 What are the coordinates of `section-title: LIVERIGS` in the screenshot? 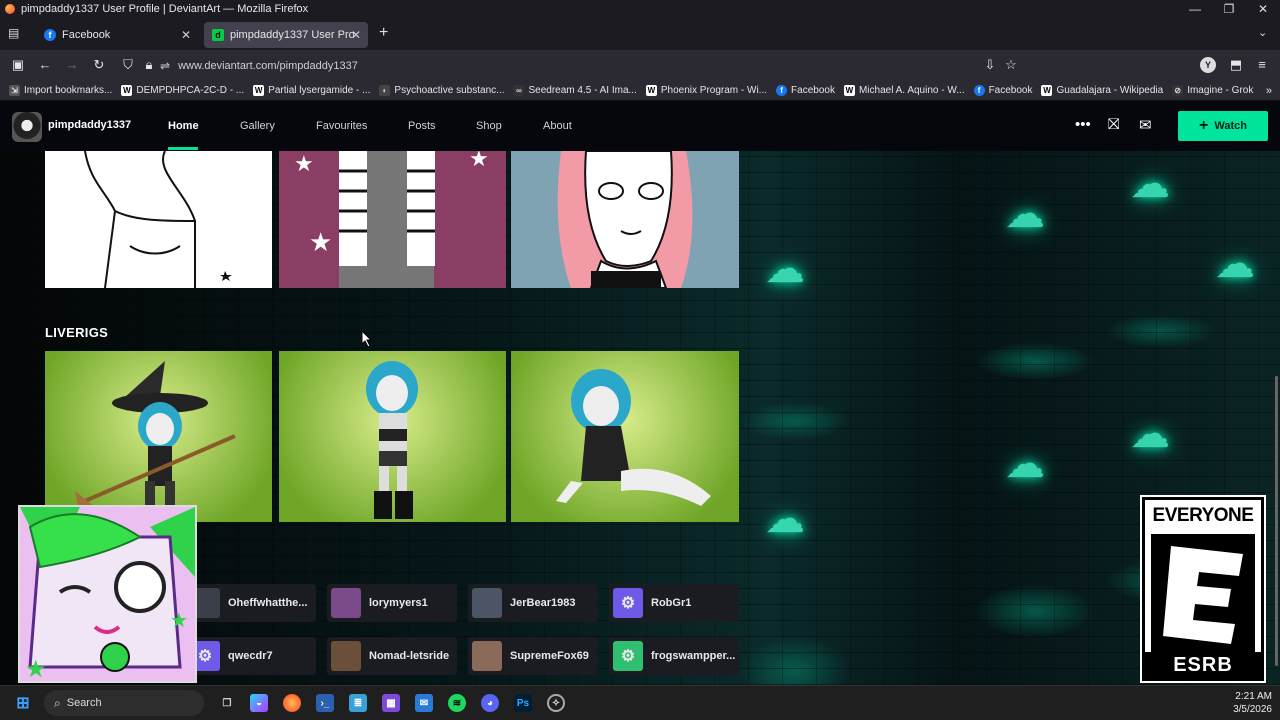 It's located at (76, 332).